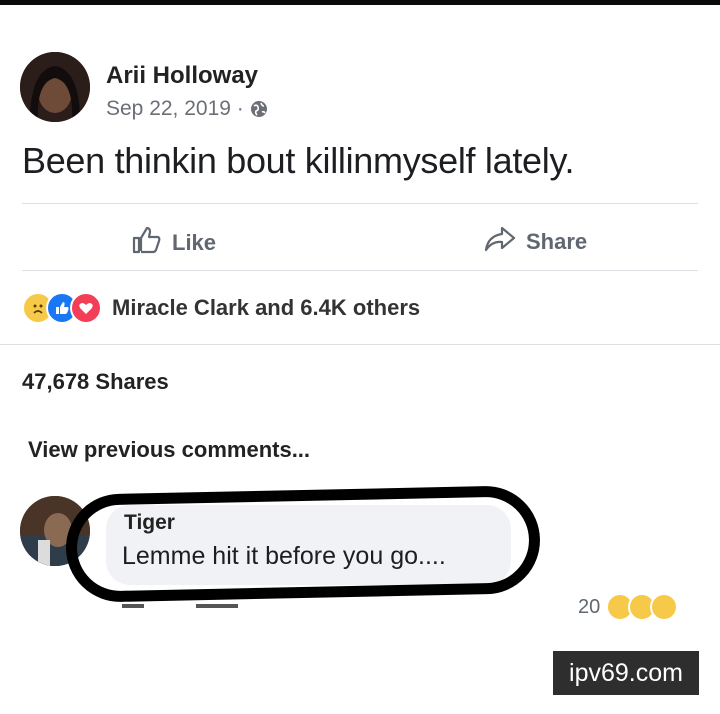 The image size is (720, 714). I want to click on share-button: Share, so click(535, 242).